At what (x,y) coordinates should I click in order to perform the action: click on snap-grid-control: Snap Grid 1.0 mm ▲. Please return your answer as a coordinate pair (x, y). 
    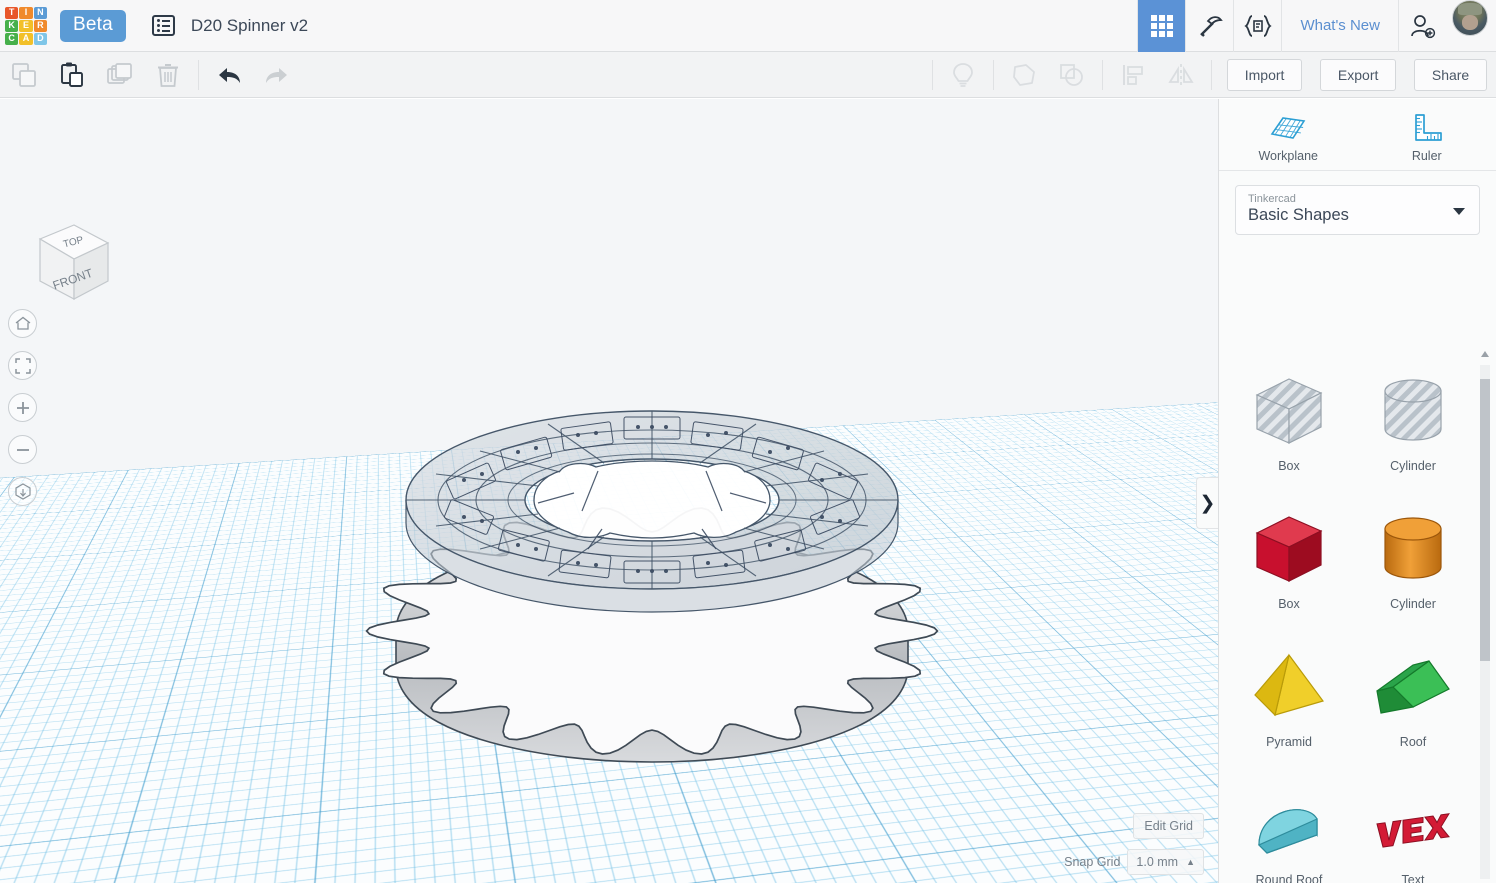
    Looking at the image, I should click on (1134, 862).